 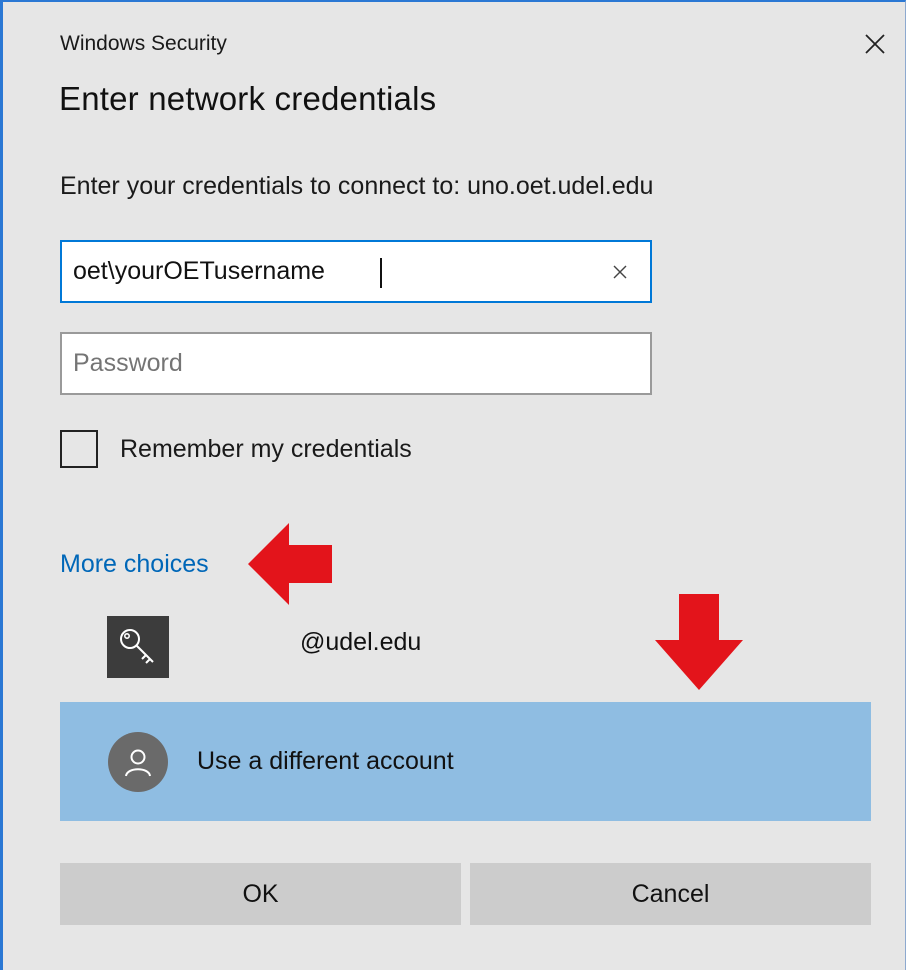 I want to click on close-icon, so click(x=875, y=44).